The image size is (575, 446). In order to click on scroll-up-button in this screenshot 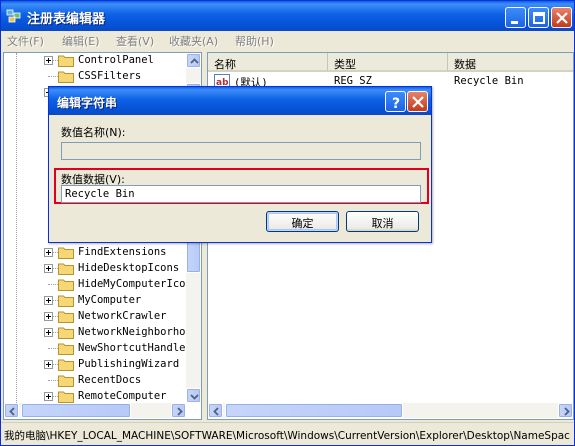, I will do `click(193, 60)`.